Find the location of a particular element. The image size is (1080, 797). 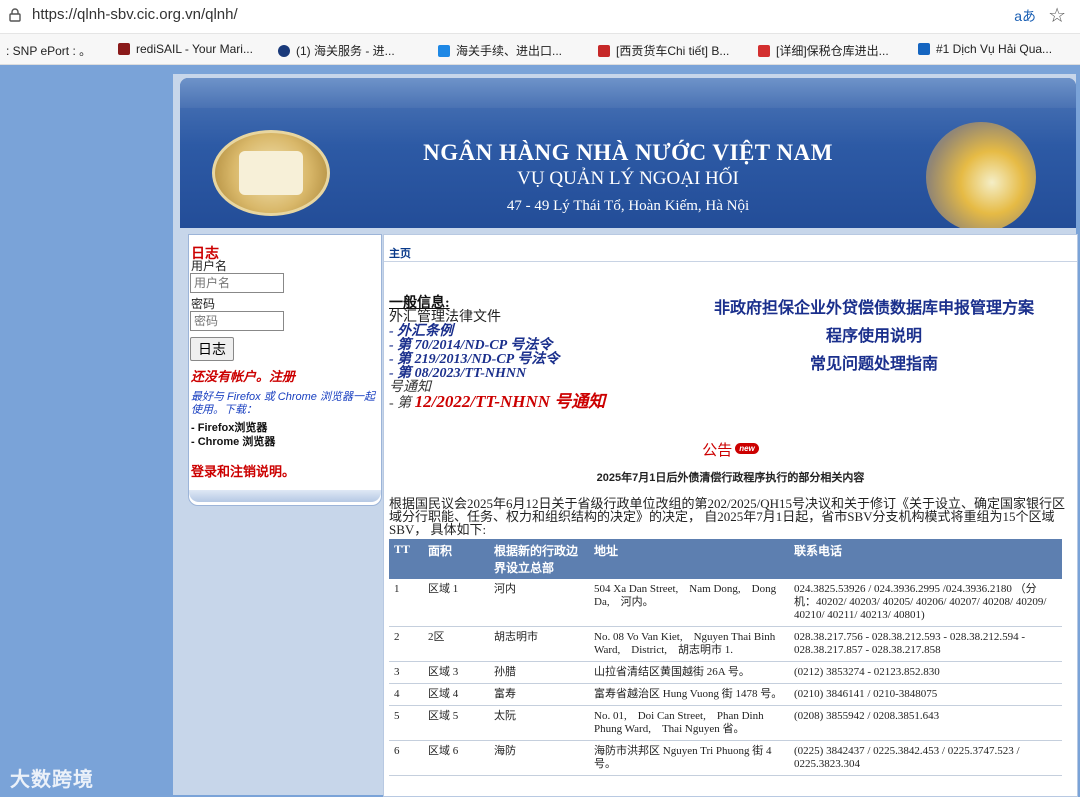

law-link-regulation: - 外汇条例 is located at coordinates (497, 332).